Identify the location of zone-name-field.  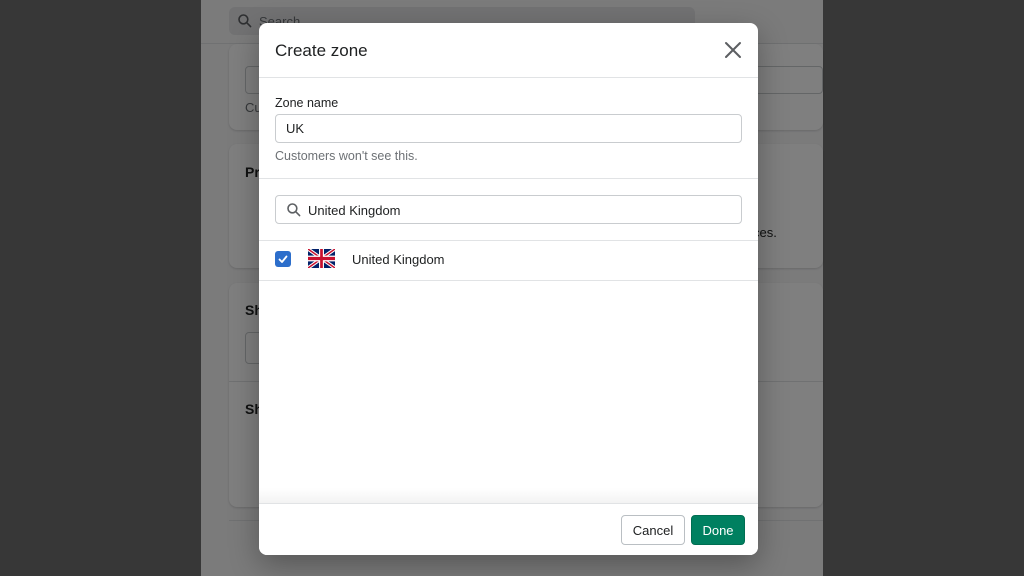
(508, 128).